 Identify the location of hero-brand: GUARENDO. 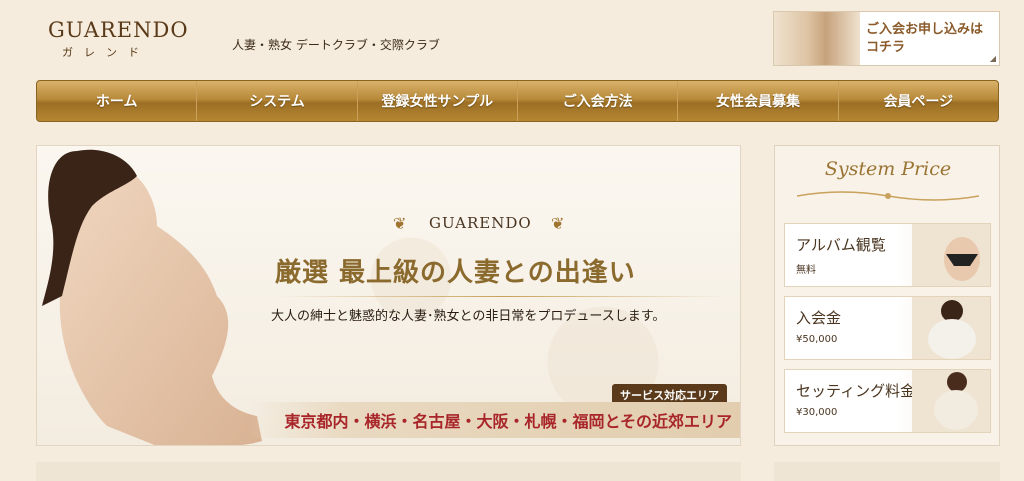
(480, 223).